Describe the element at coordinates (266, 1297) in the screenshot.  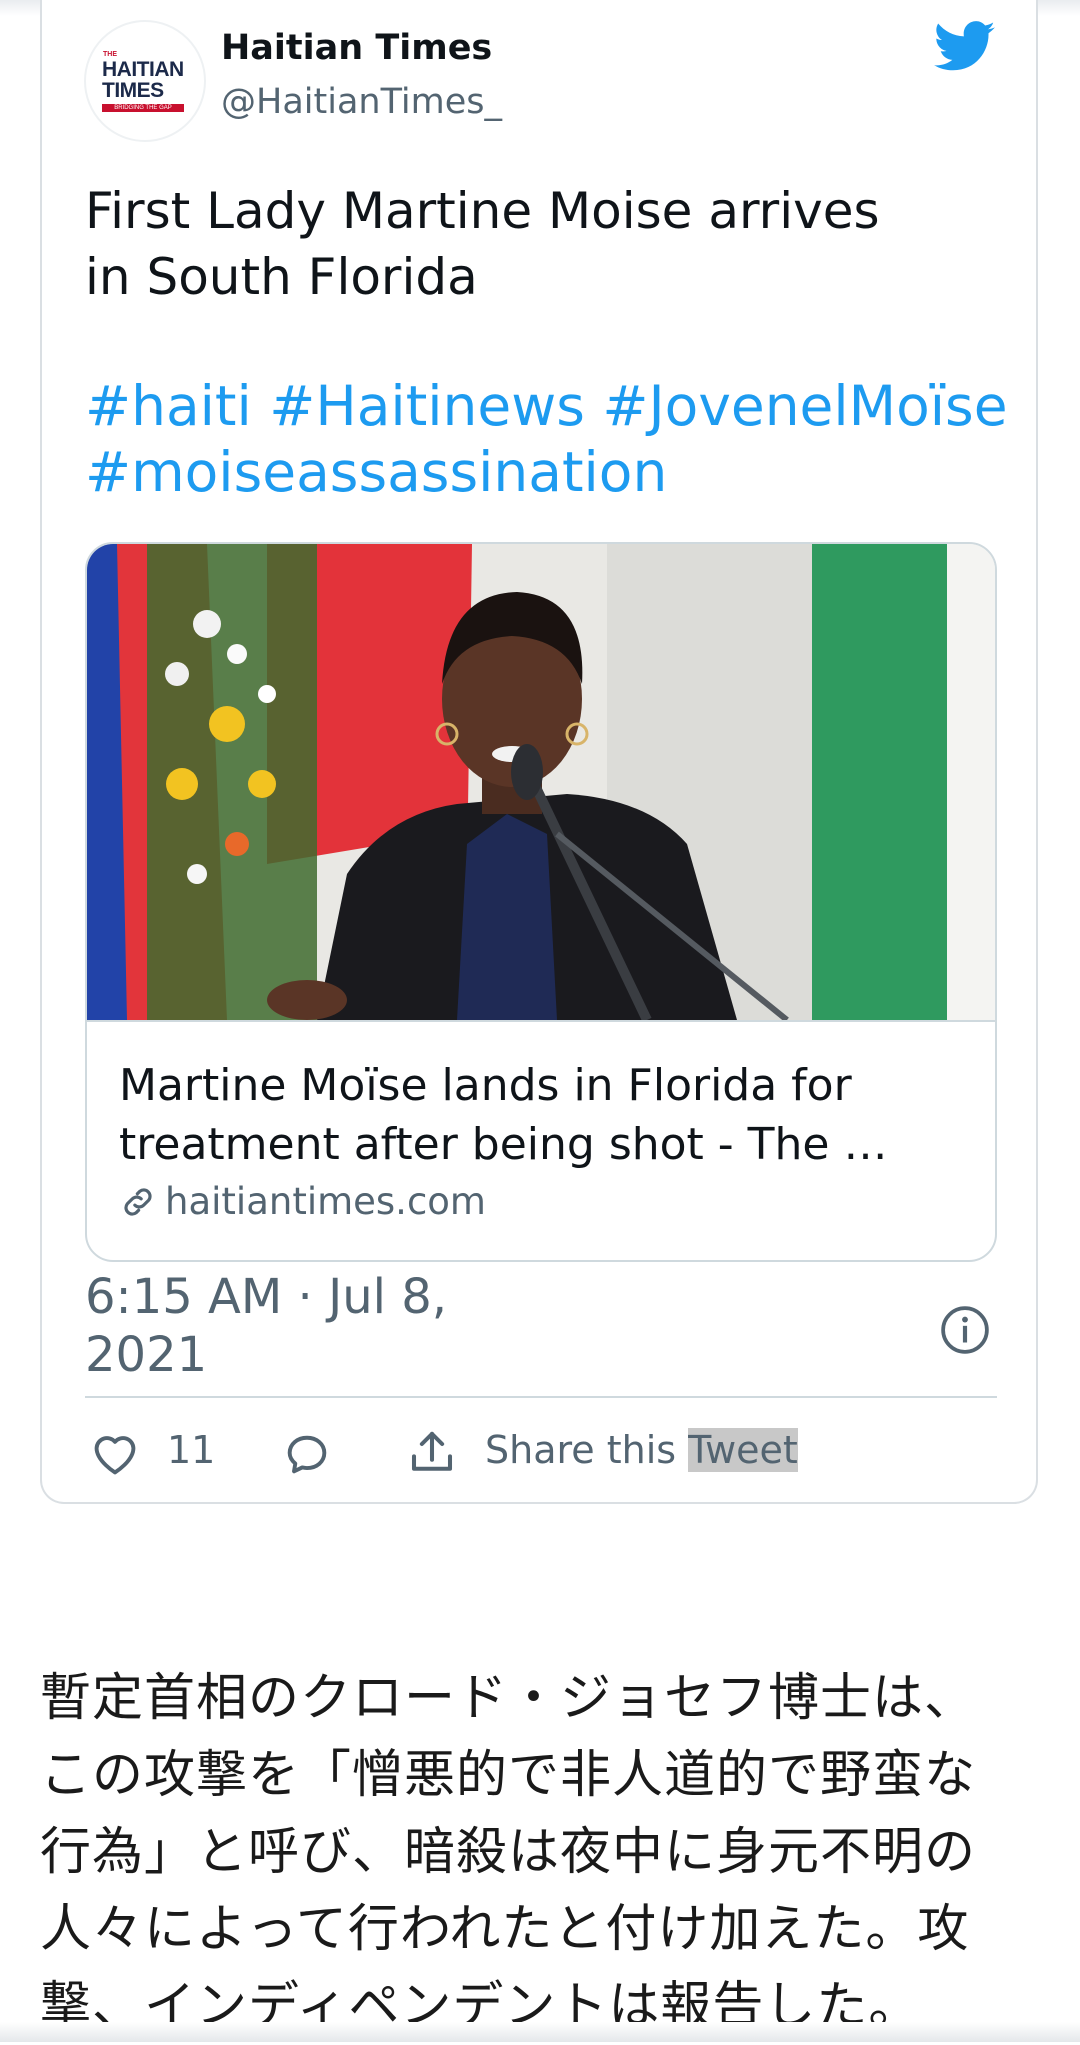
I see `timestamp-line: 6:15 AM · Jul 8,` at that location.